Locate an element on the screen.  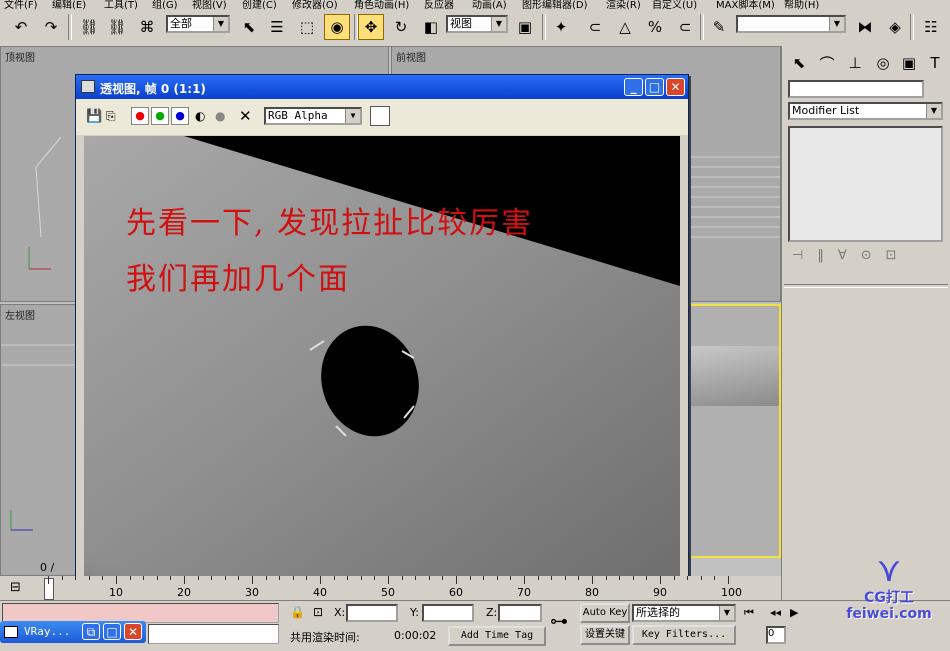
absolute-mode-icon: ⊡ is located at coordinates (318, 612).